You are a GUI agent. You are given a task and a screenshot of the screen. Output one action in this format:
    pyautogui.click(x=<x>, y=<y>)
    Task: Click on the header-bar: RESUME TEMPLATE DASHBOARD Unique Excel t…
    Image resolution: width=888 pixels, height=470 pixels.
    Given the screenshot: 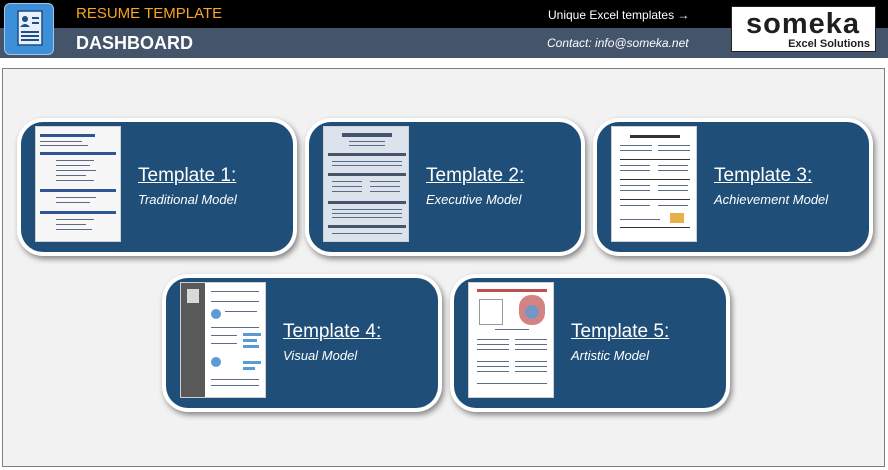 What is the action you would take?
    pyautogui.click(x=444, y=29)
    